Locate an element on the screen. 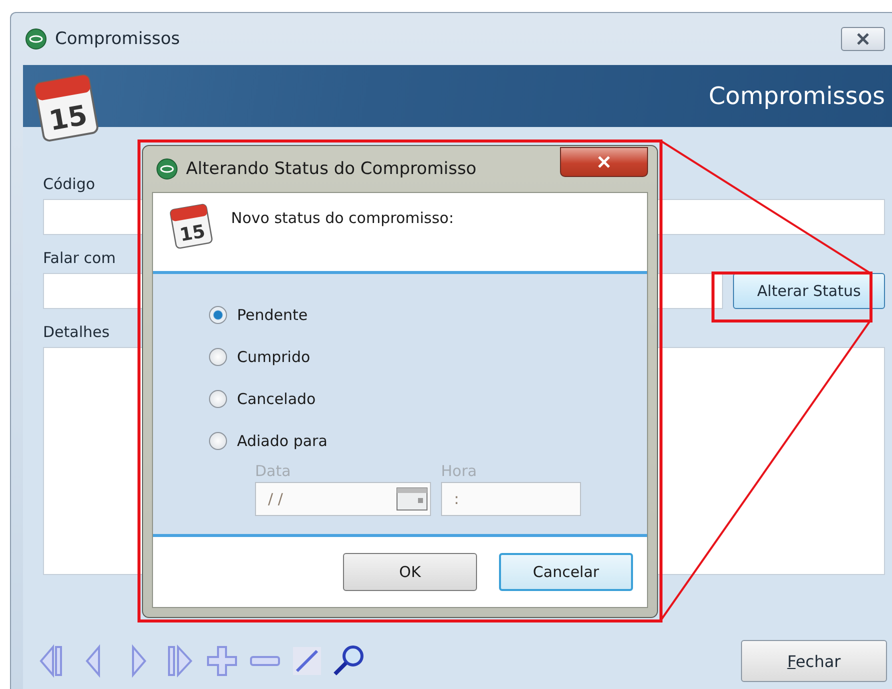  dialog-button: Cancelar is located at coordinates (566, 572).